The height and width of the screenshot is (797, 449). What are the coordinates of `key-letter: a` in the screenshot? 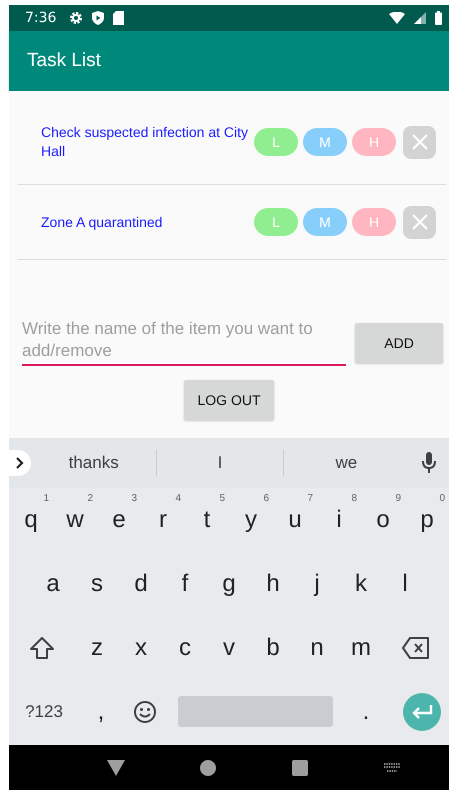 It's located at (53, 584).